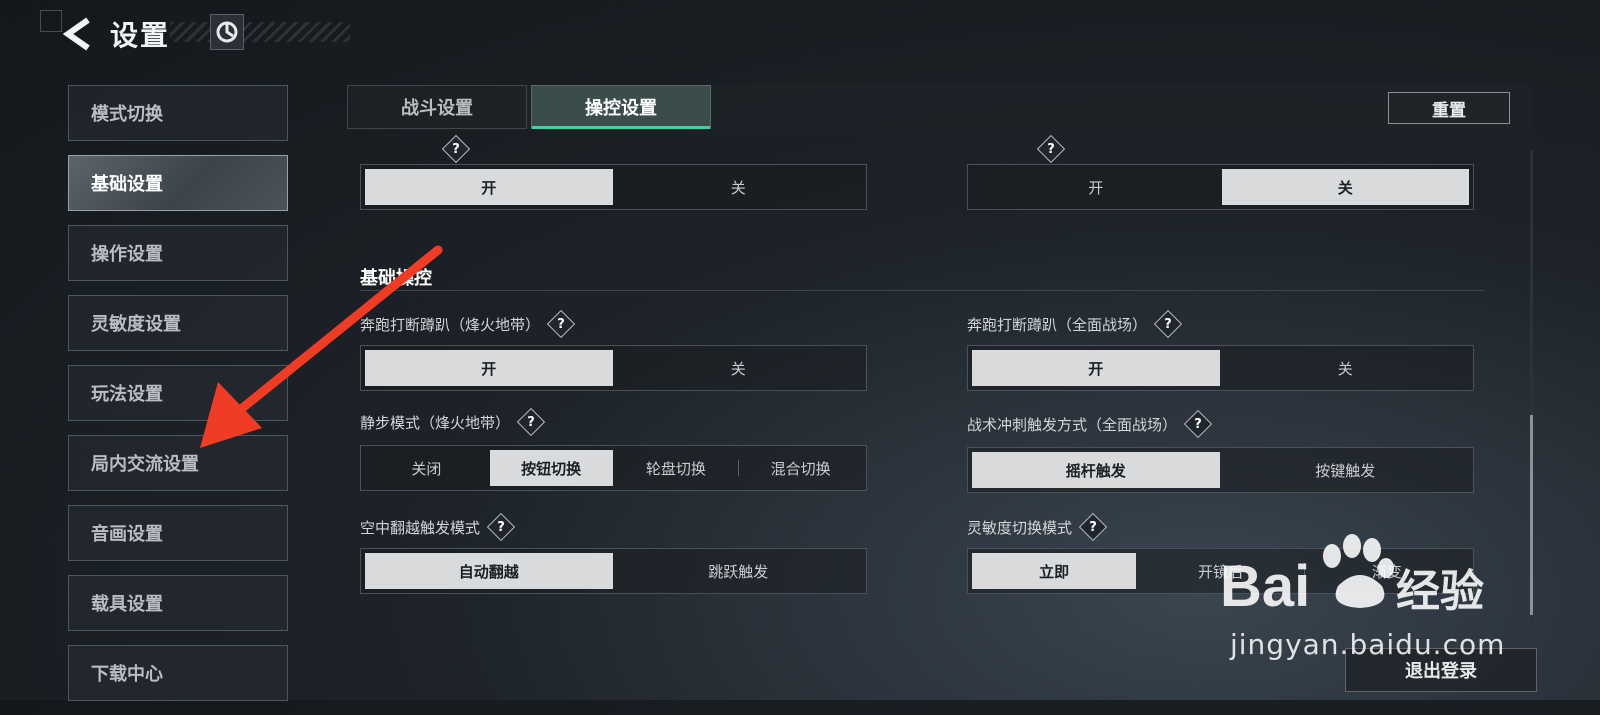 Image resolution: width=1600 pixels, height=715 pixels. What do you see at coordinates (621, 107) in the screenshot?
I see `tab-control-settings: 操控设置` at bounding box center [621, 107].